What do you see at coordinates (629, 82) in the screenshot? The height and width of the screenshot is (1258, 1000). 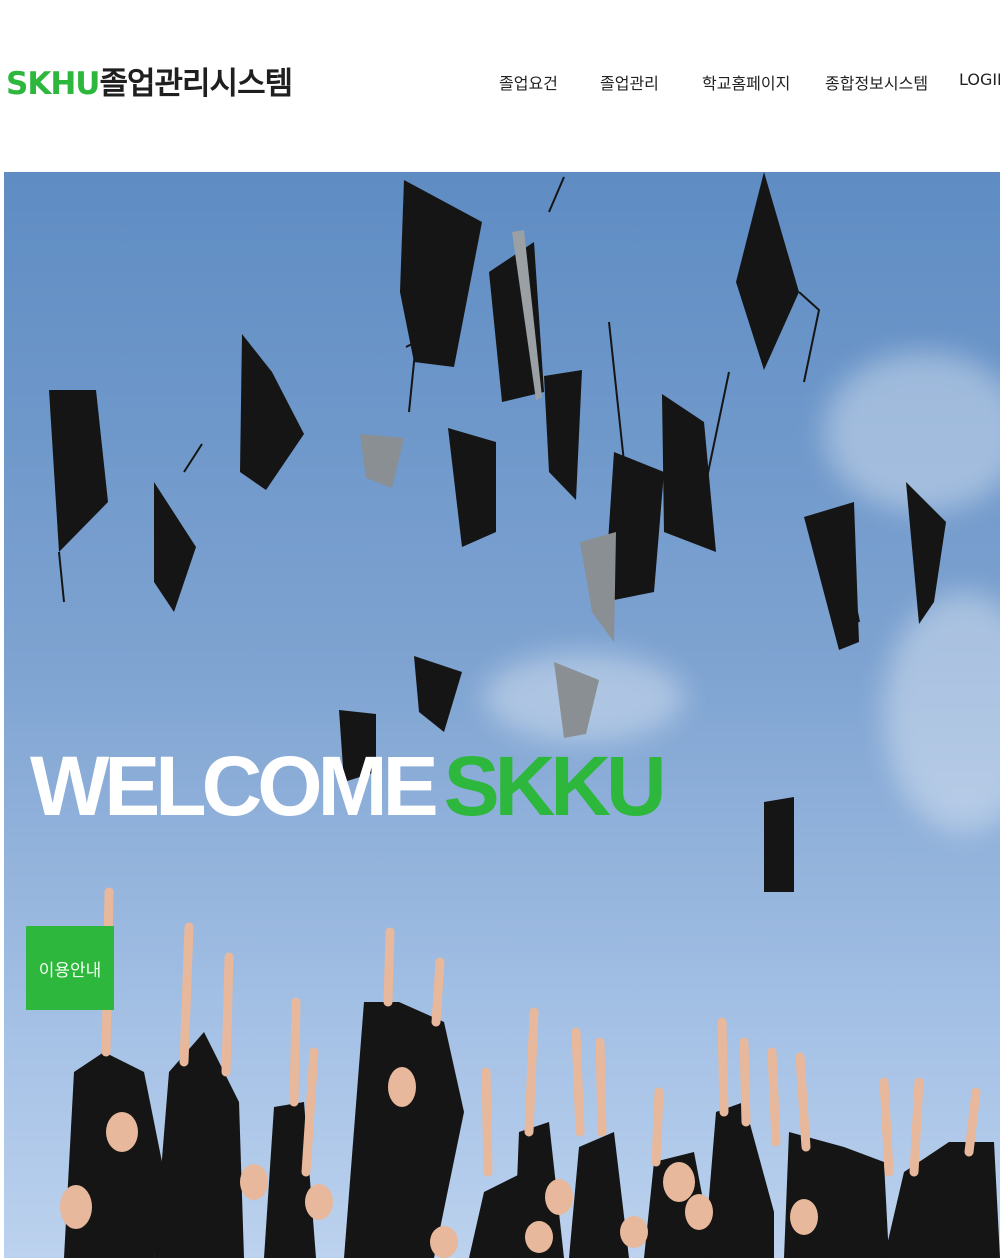 I see `nav-item-graduation-management: 졸업관리` at bounding box center [629, 82].